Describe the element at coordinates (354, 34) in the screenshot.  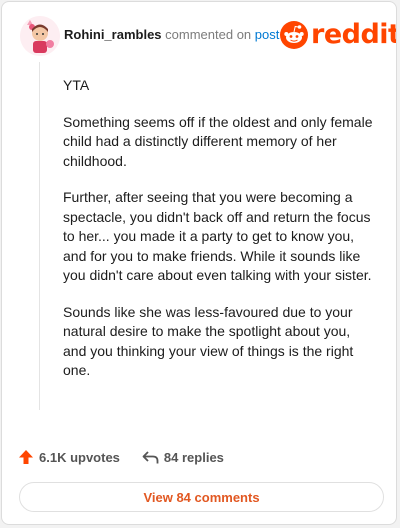
I see `reddit-wordmark: reddit` at that location.